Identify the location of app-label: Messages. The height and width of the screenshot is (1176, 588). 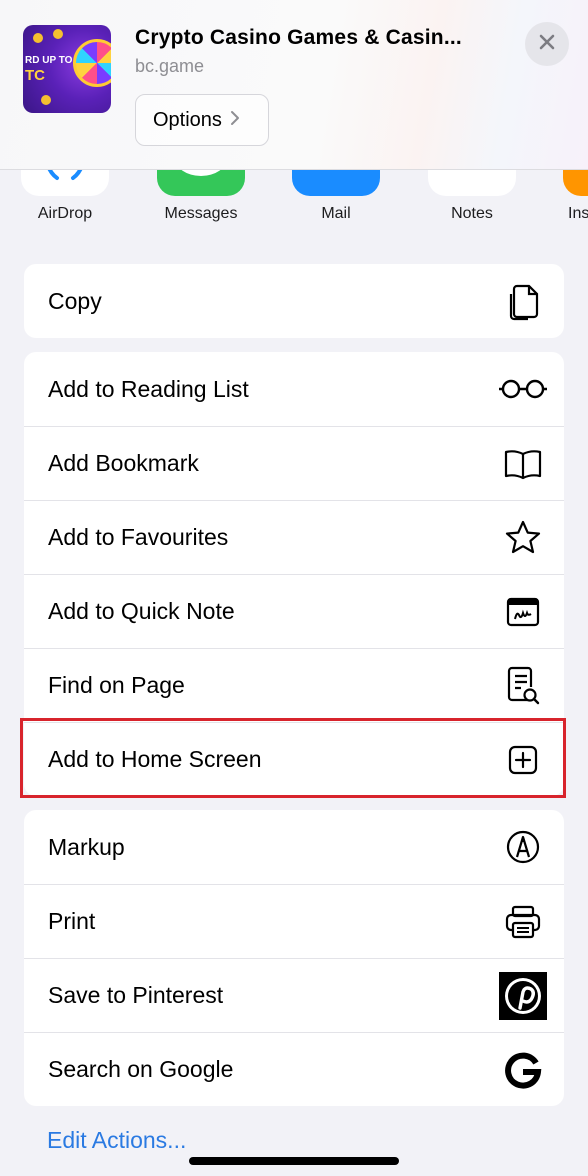
(201, 213).